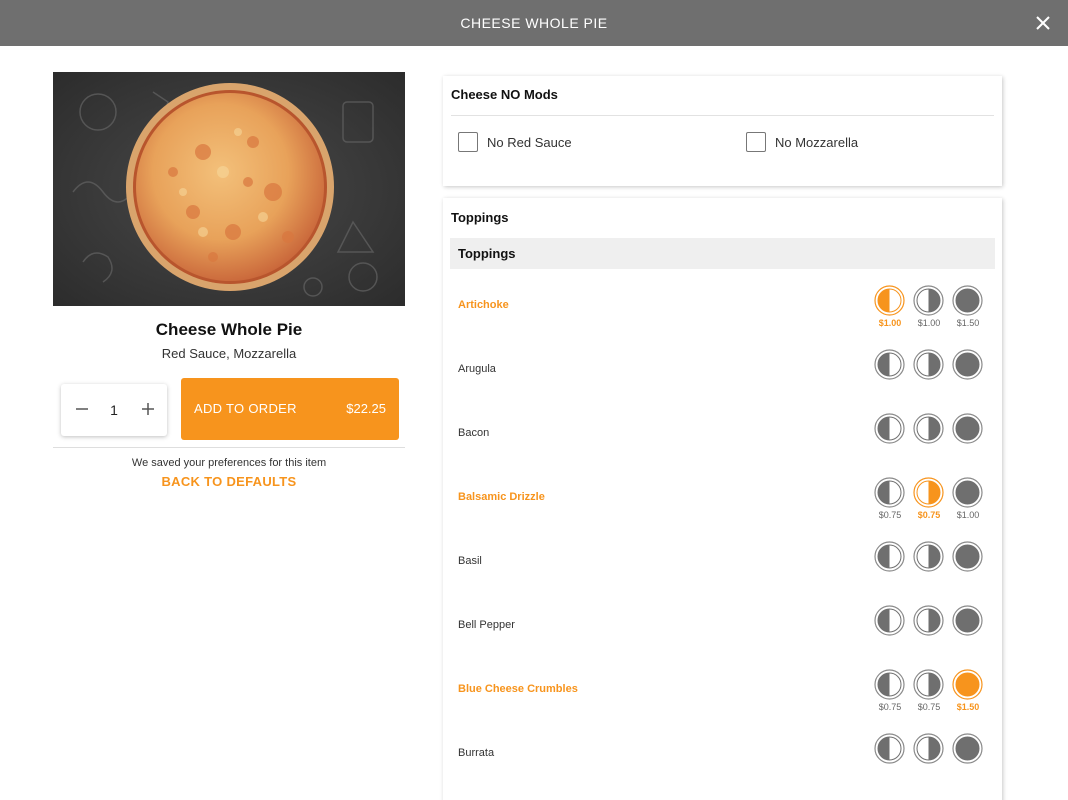  I want to click on mod-option-label: No Mozzarella, so click(817, 142).